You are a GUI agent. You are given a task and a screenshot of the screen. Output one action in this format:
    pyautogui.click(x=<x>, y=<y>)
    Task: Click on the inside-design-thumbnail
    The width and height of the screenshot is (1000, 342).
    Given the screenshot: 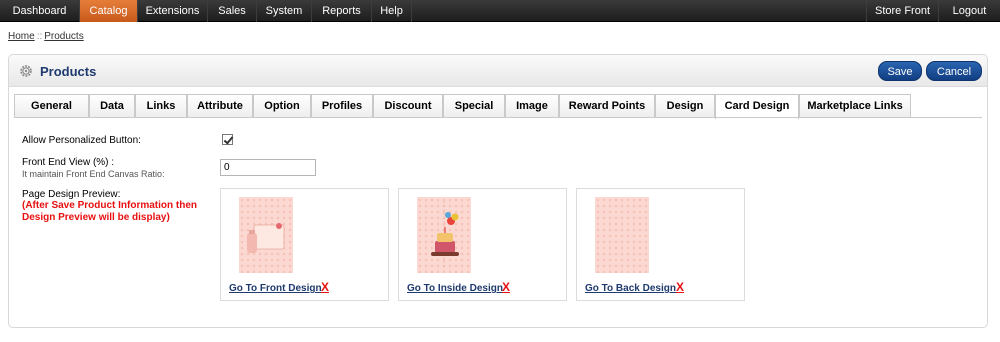 What is the action you would take?
    pyautogui.click(x=444, y=235)
    